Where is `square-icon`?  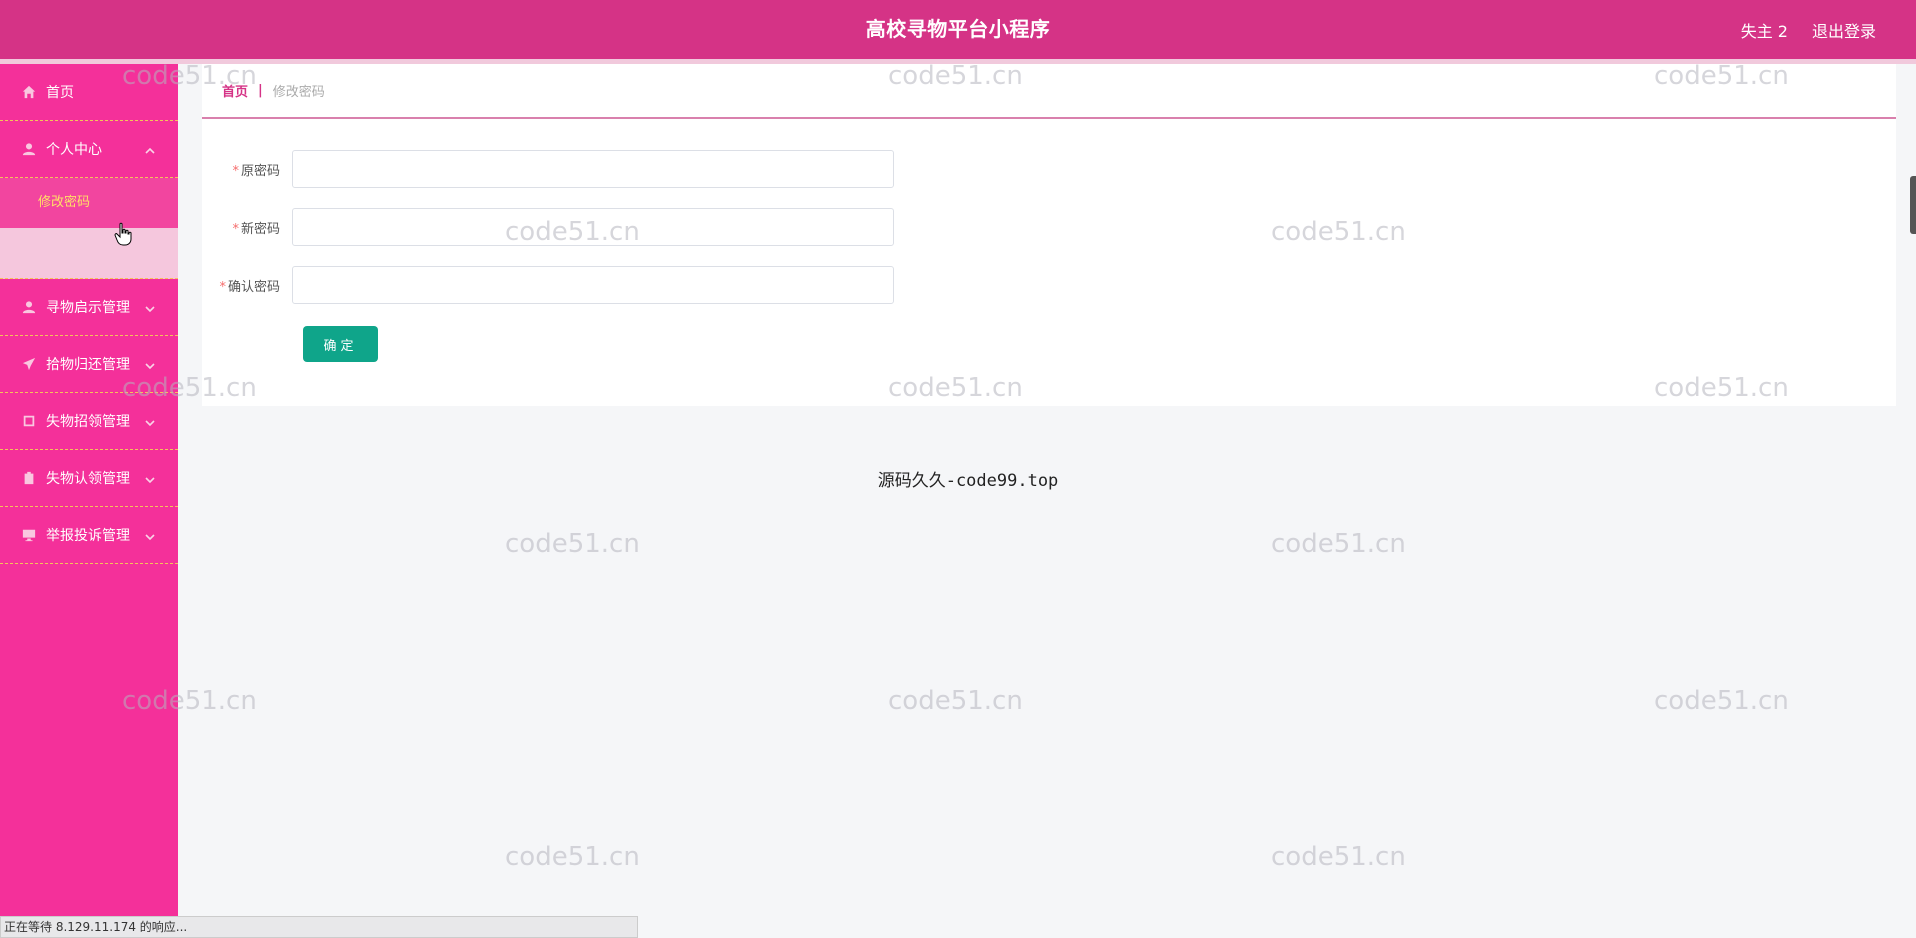 square-icon is located at coordinates (29, 421).